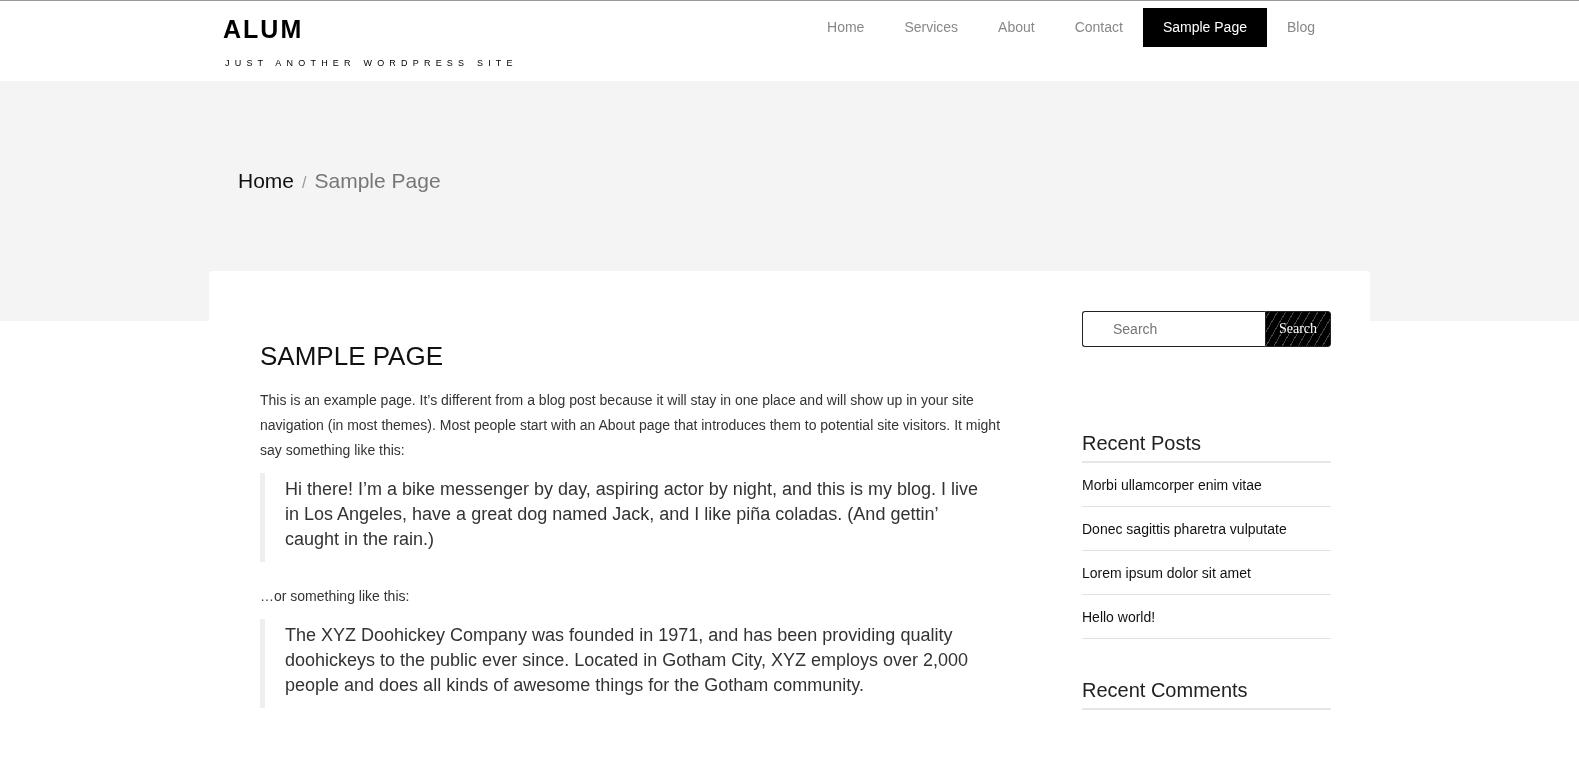 Image resolution: width=1579 pixels, height=767 pixels. What do you see at coordinates (631, 425) in the screenshot?
I see `paragraph: This is an example page. It’s different from a blog post because it will stay in one place and will show up in your site navigation (in most themes). Most people start with an About page that introduces them to potential site visitors. It might say something like this:` at bounding box center [631, 425].